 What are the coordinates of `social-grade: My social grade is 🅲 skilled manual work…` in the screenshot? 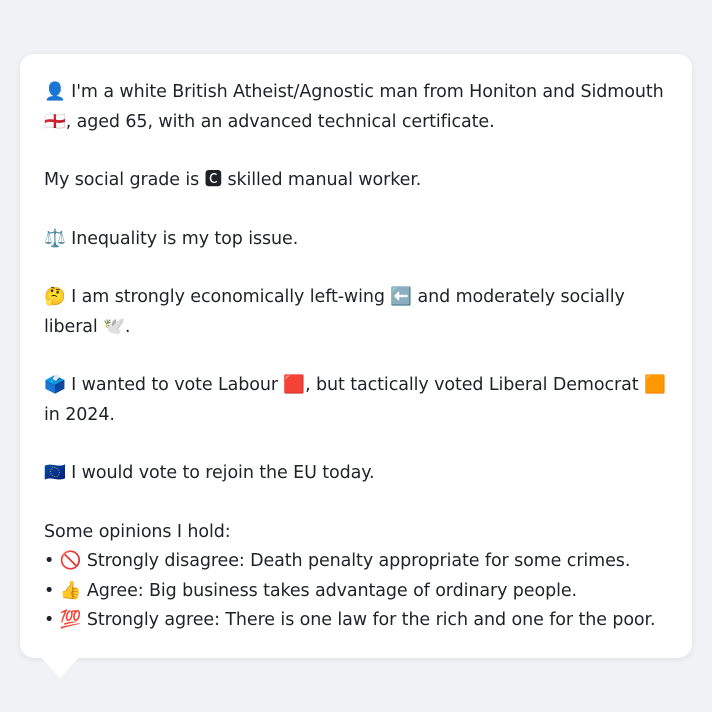 It's located at (233, 180).